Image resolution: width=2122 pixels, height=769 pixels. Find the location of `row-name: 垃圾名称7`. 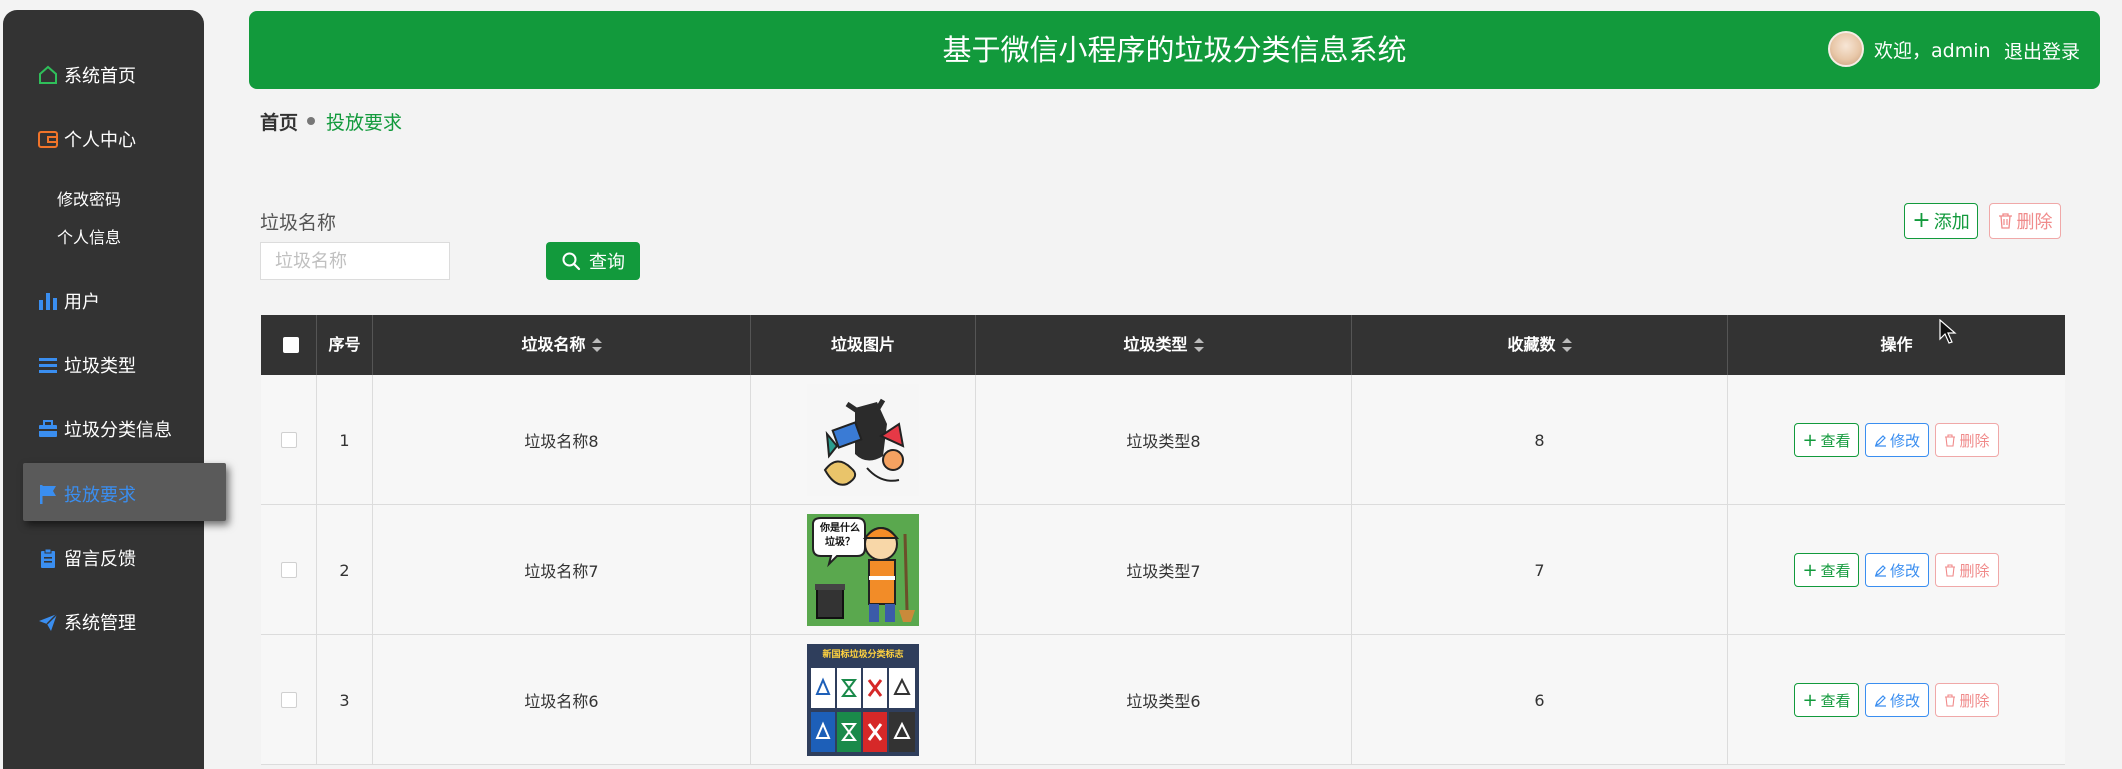

row-name: 垃圾名称7 is located at coordinates (562, 570).